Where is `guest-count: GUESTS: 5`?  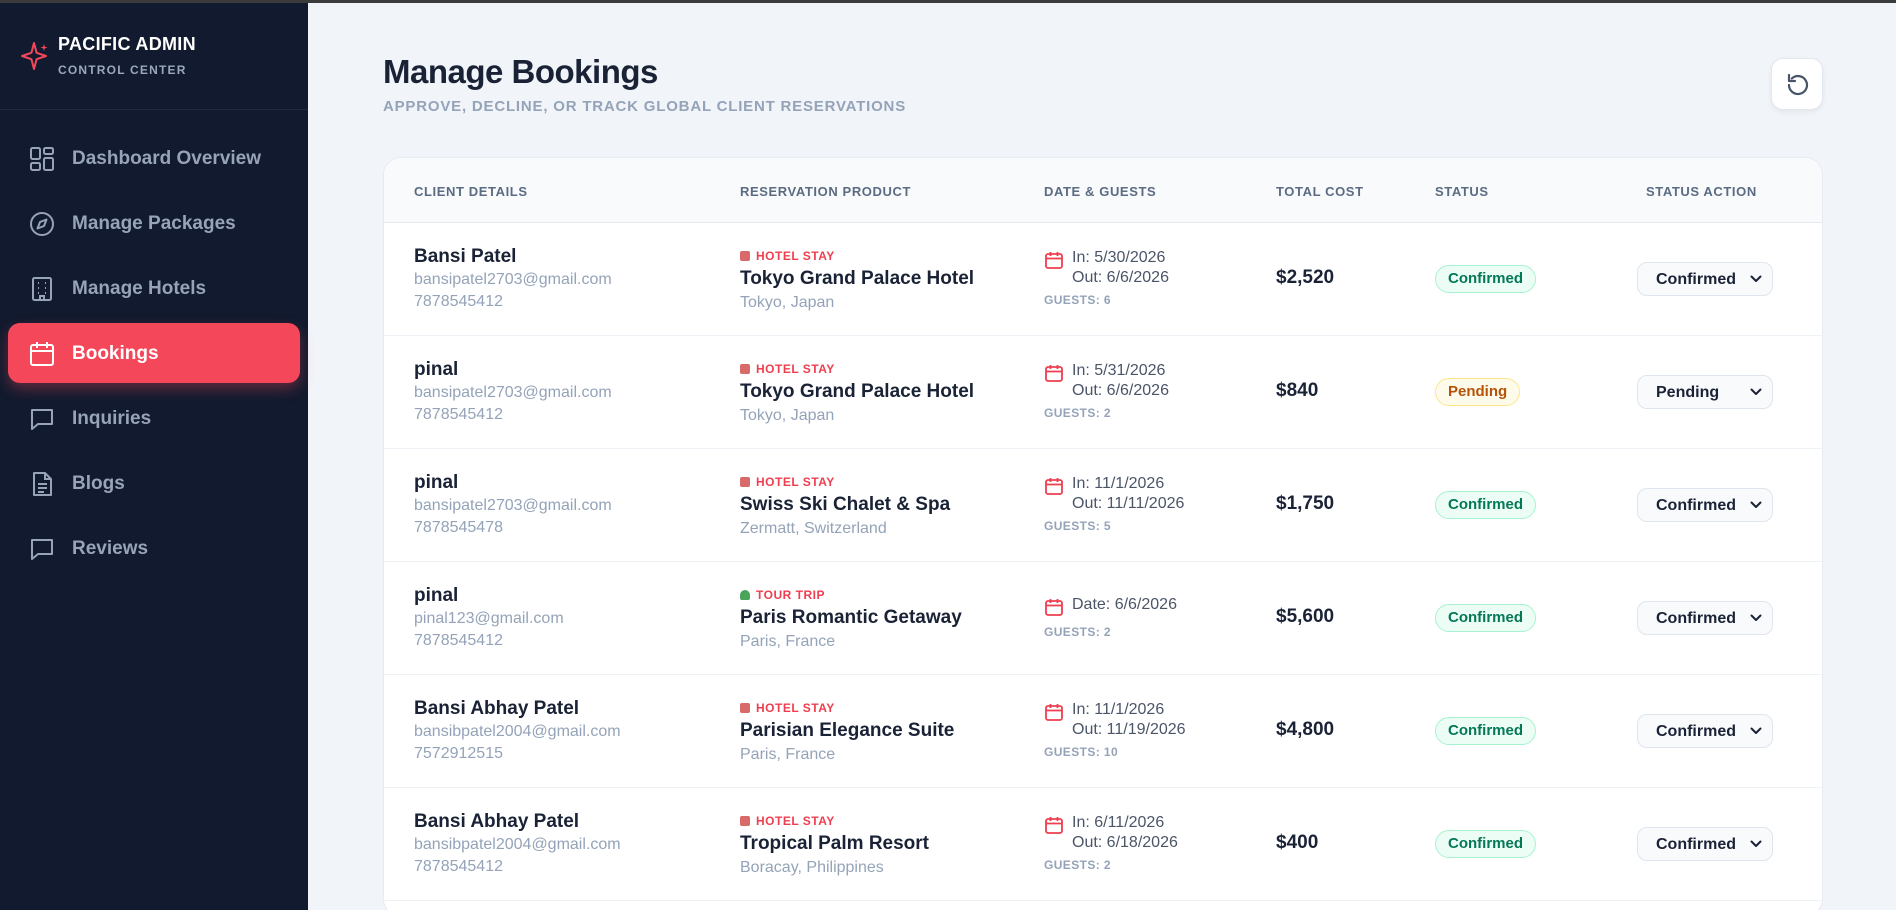 guest-count: GUESTS: 5 is located at coordinates (1077, 526).